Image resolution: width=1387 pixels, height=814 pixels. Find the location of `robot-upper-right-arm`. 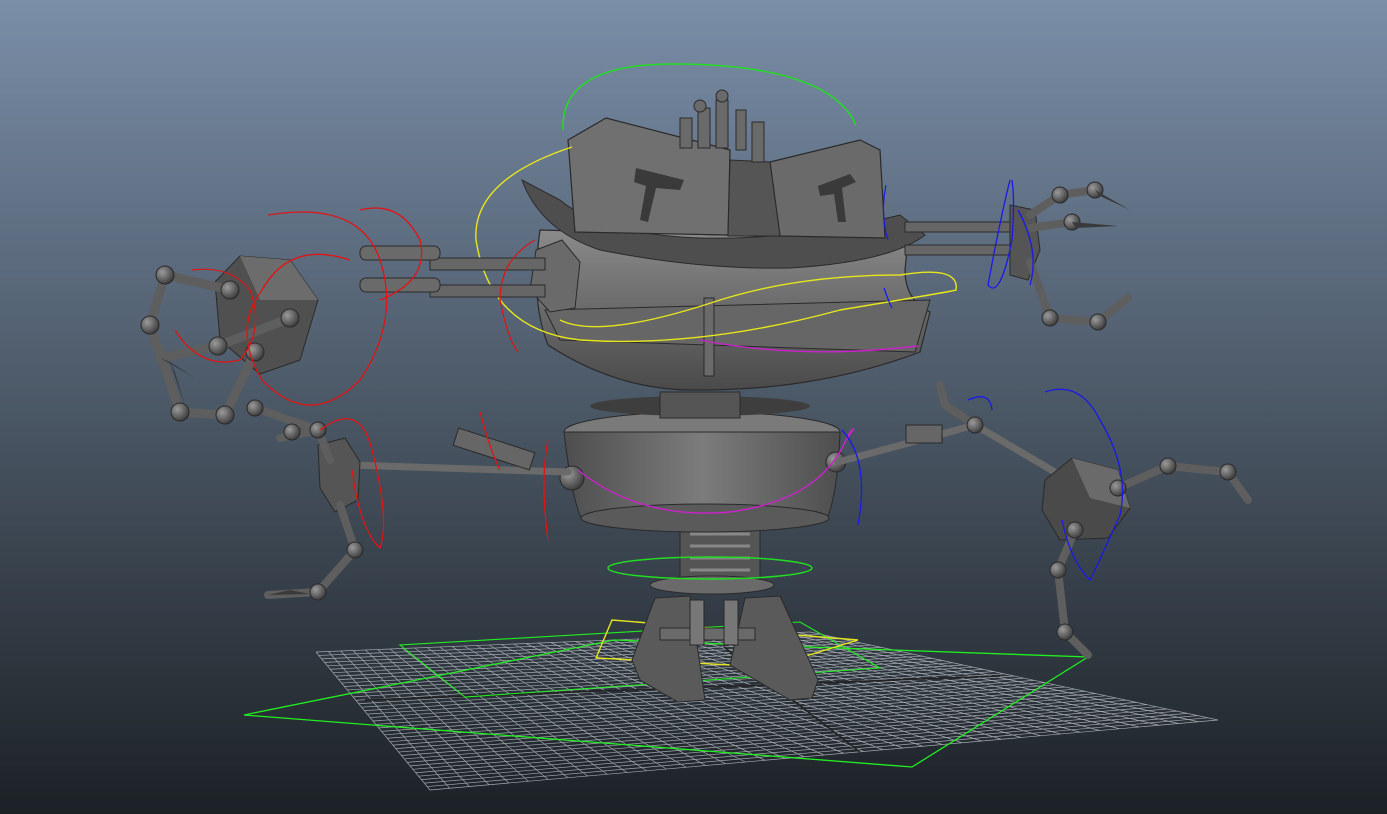

robot-upper-right-arm is located at coordinates (1018, 256).